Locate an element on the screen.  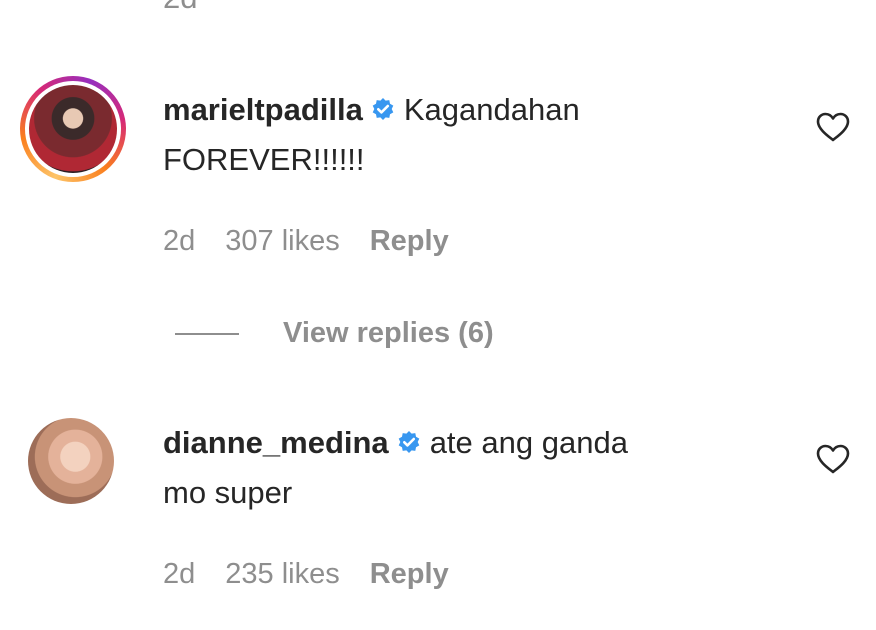
comment-text: ate ang ganda is located at coordinates (528, 442).